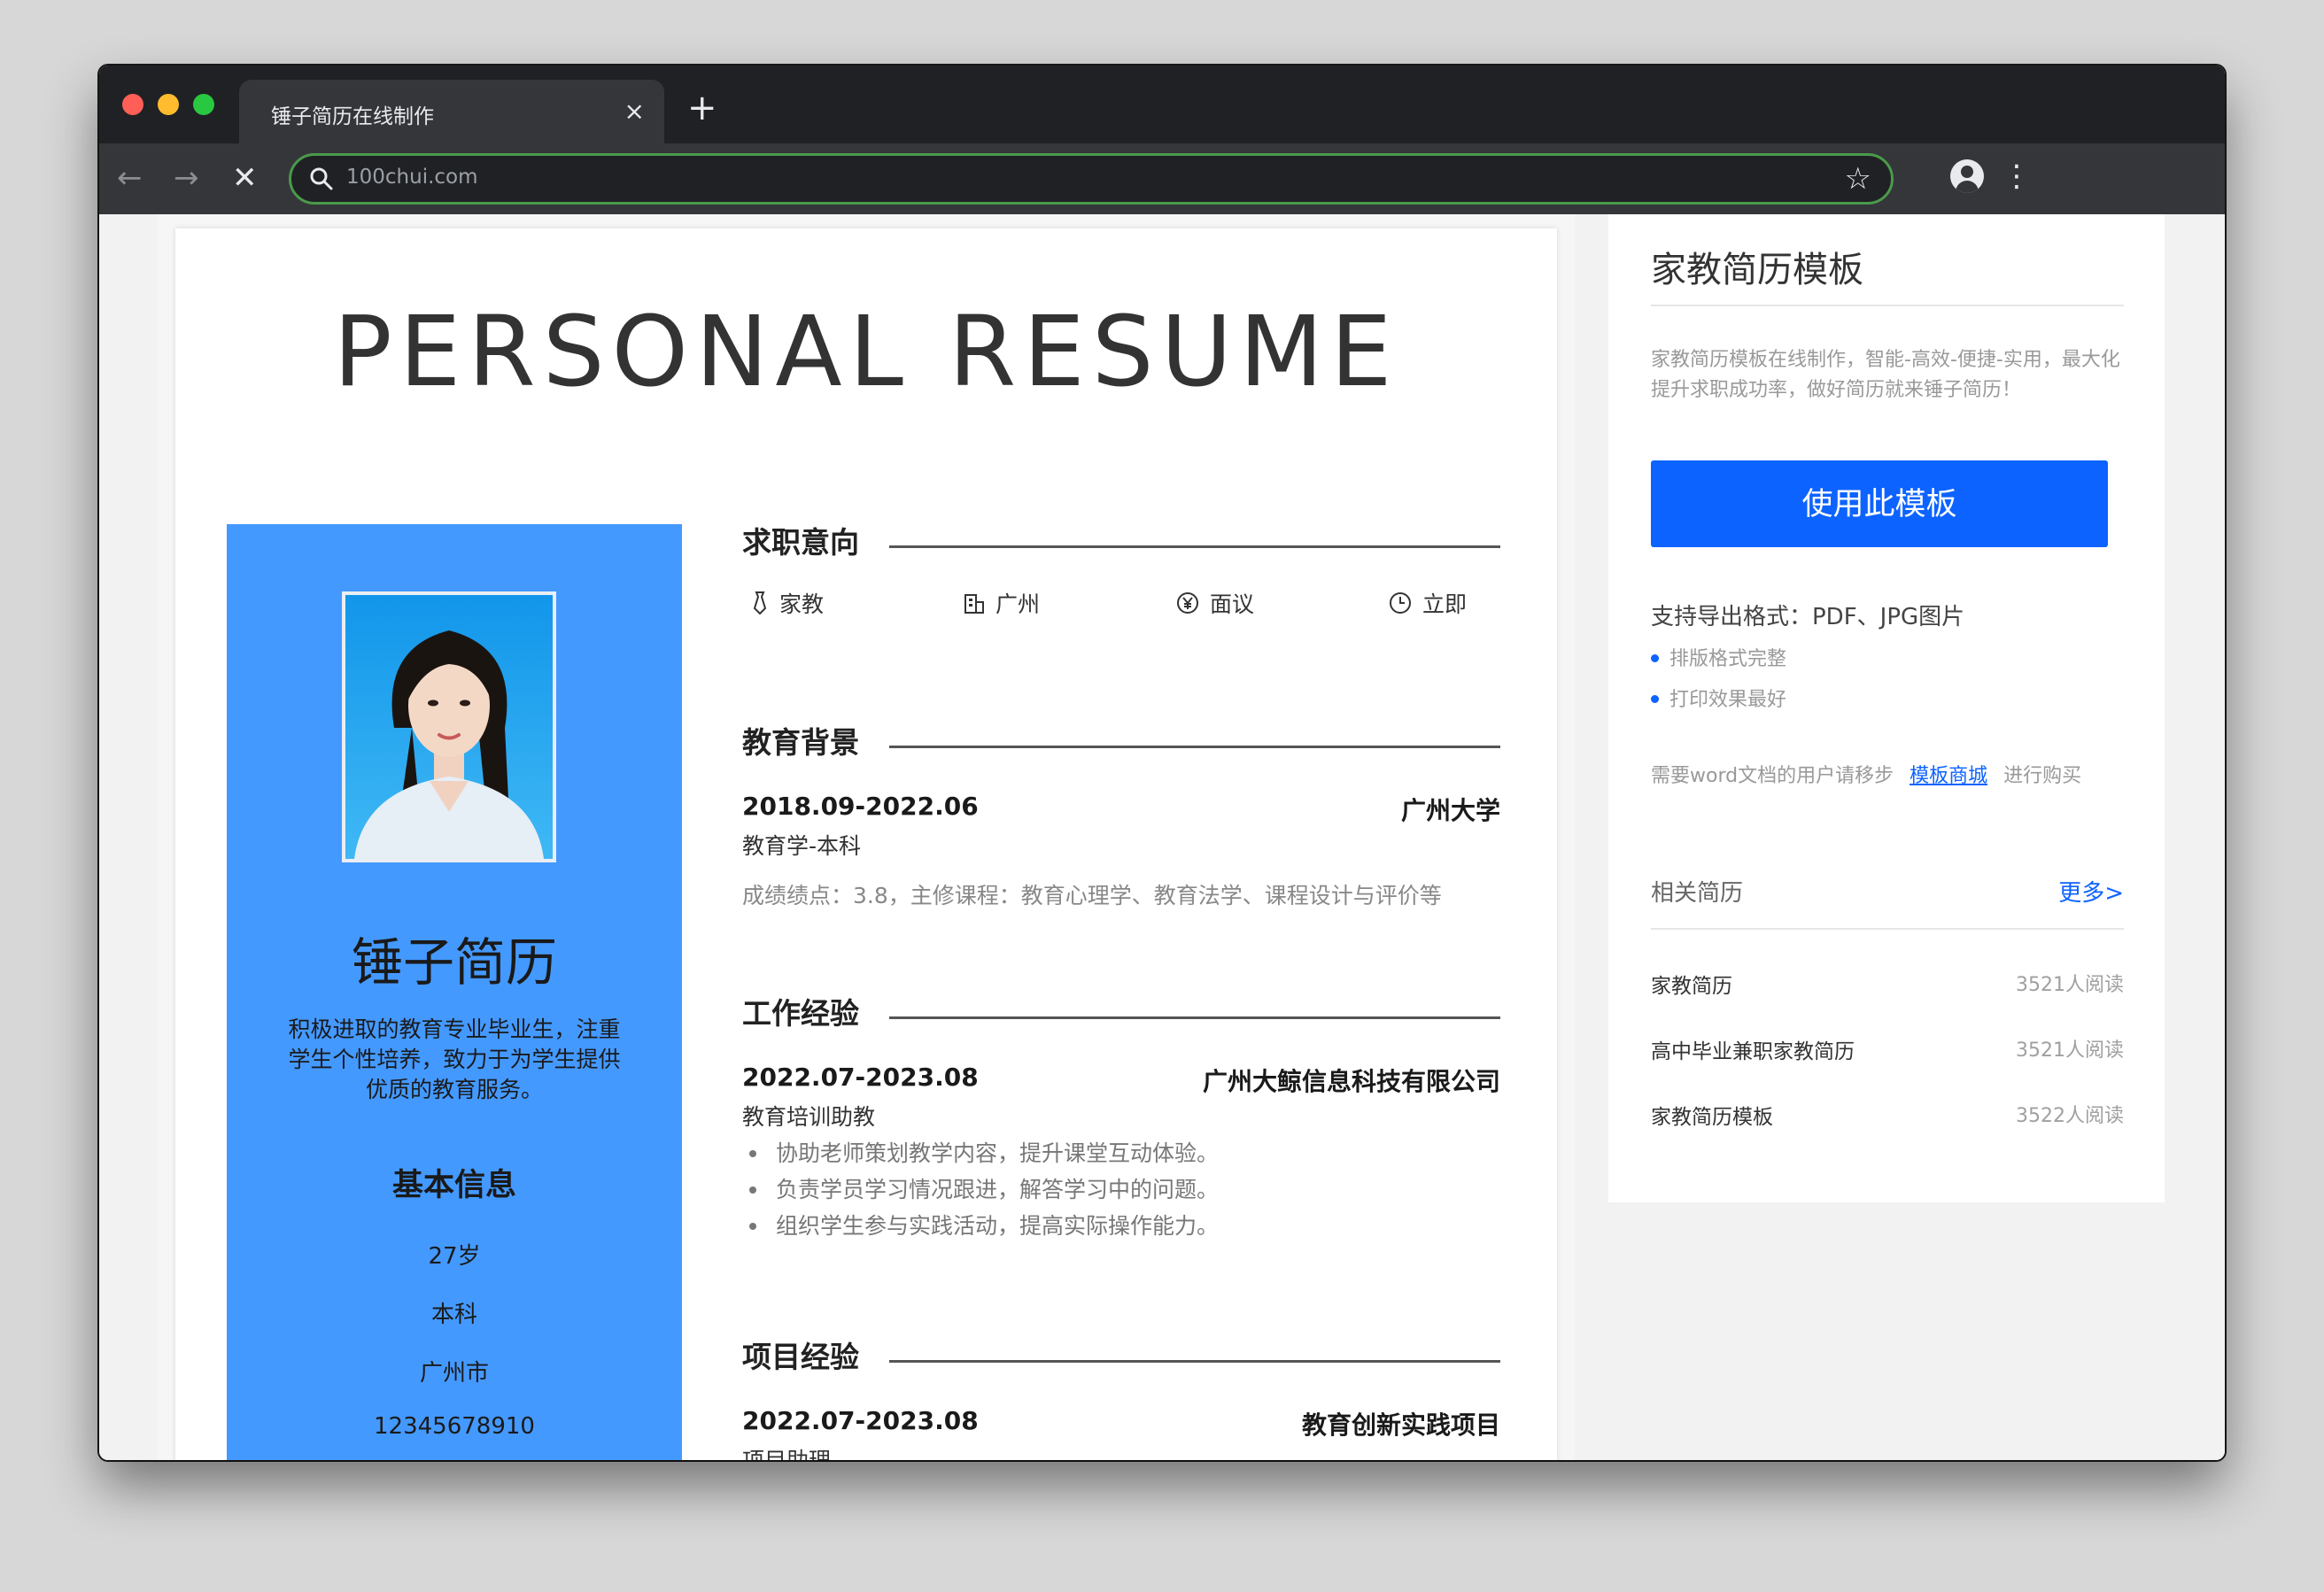 This screenshot has width=2324, height=1592. I want to click on tab-title: 锤子简历在线制作, so click(352, 116).